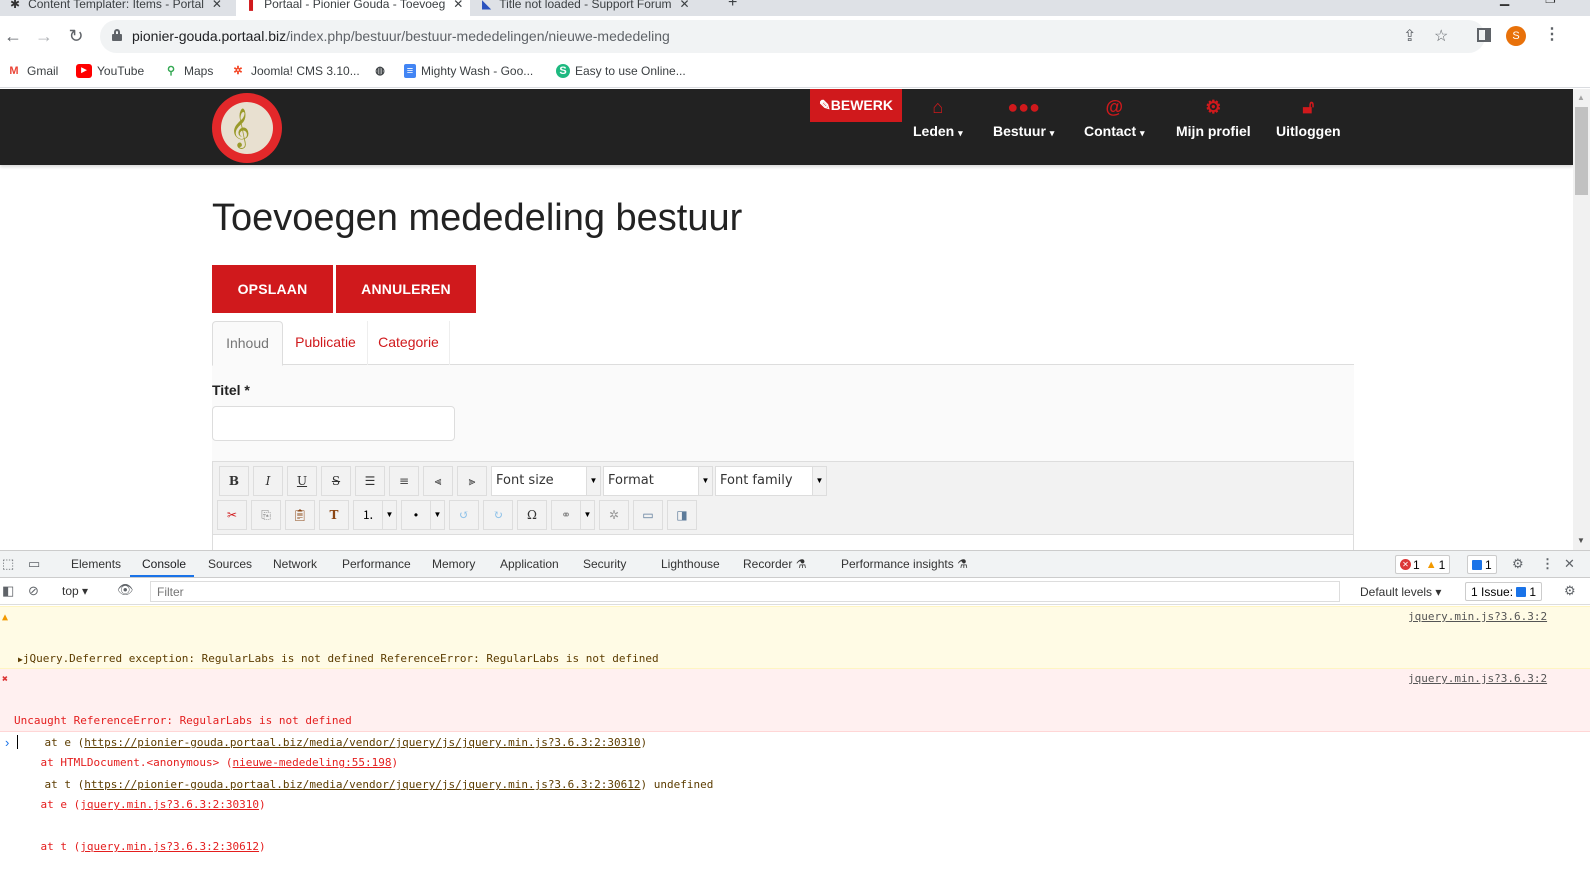 This screenshot has height=896, width=1590. What do you see at coordinates (682, 515) in the screenshot?
I see `template-button: ◨` at bounding box center [682, 515].